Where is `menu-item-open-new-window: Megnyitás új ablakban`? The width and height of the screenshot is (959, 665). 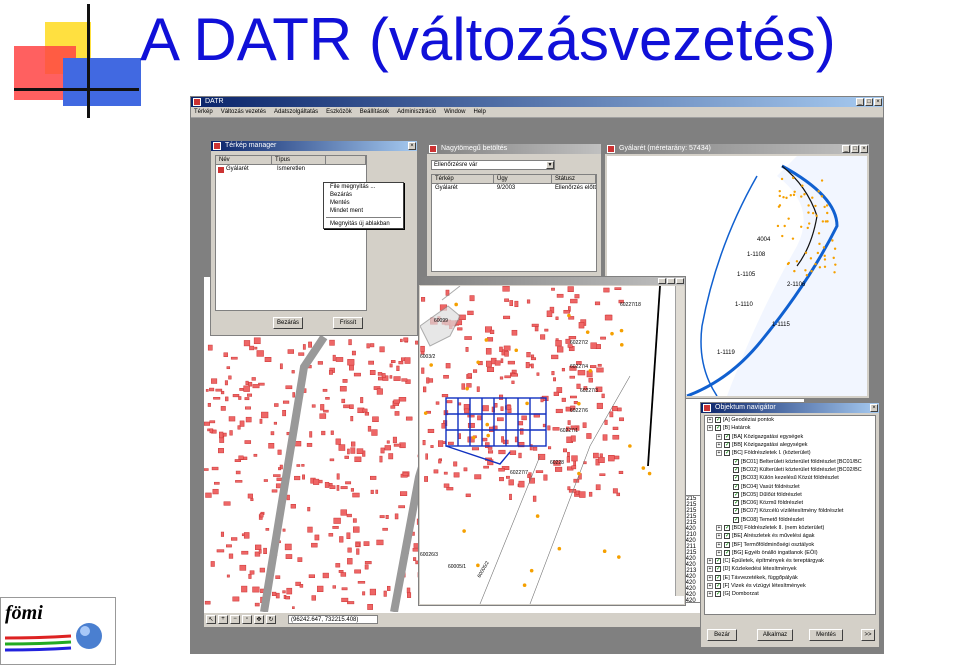
menu-item-open-new-window: Megnyitás új ablakban is located at coordinates (363, 224).